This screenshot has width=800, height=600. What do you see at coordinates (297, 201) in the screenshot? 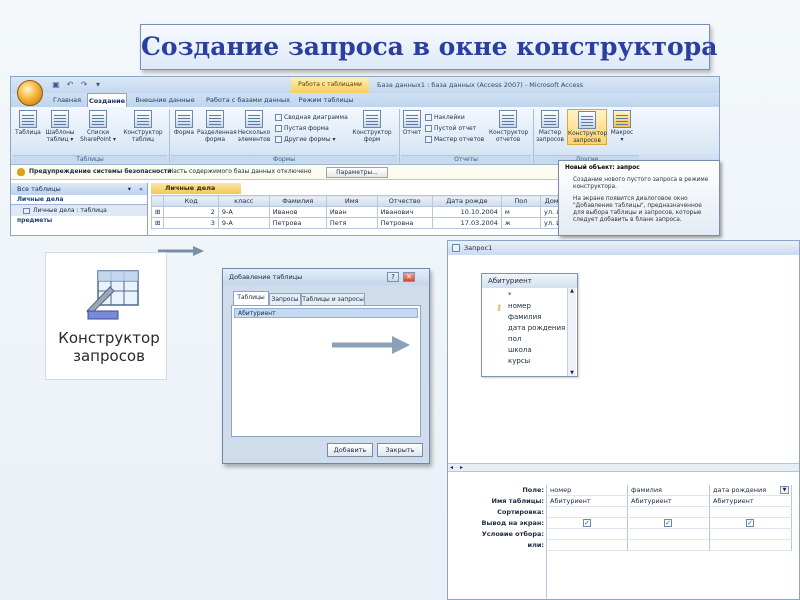
I see `column-header: Фамилия` at bounding box center [297, 201].